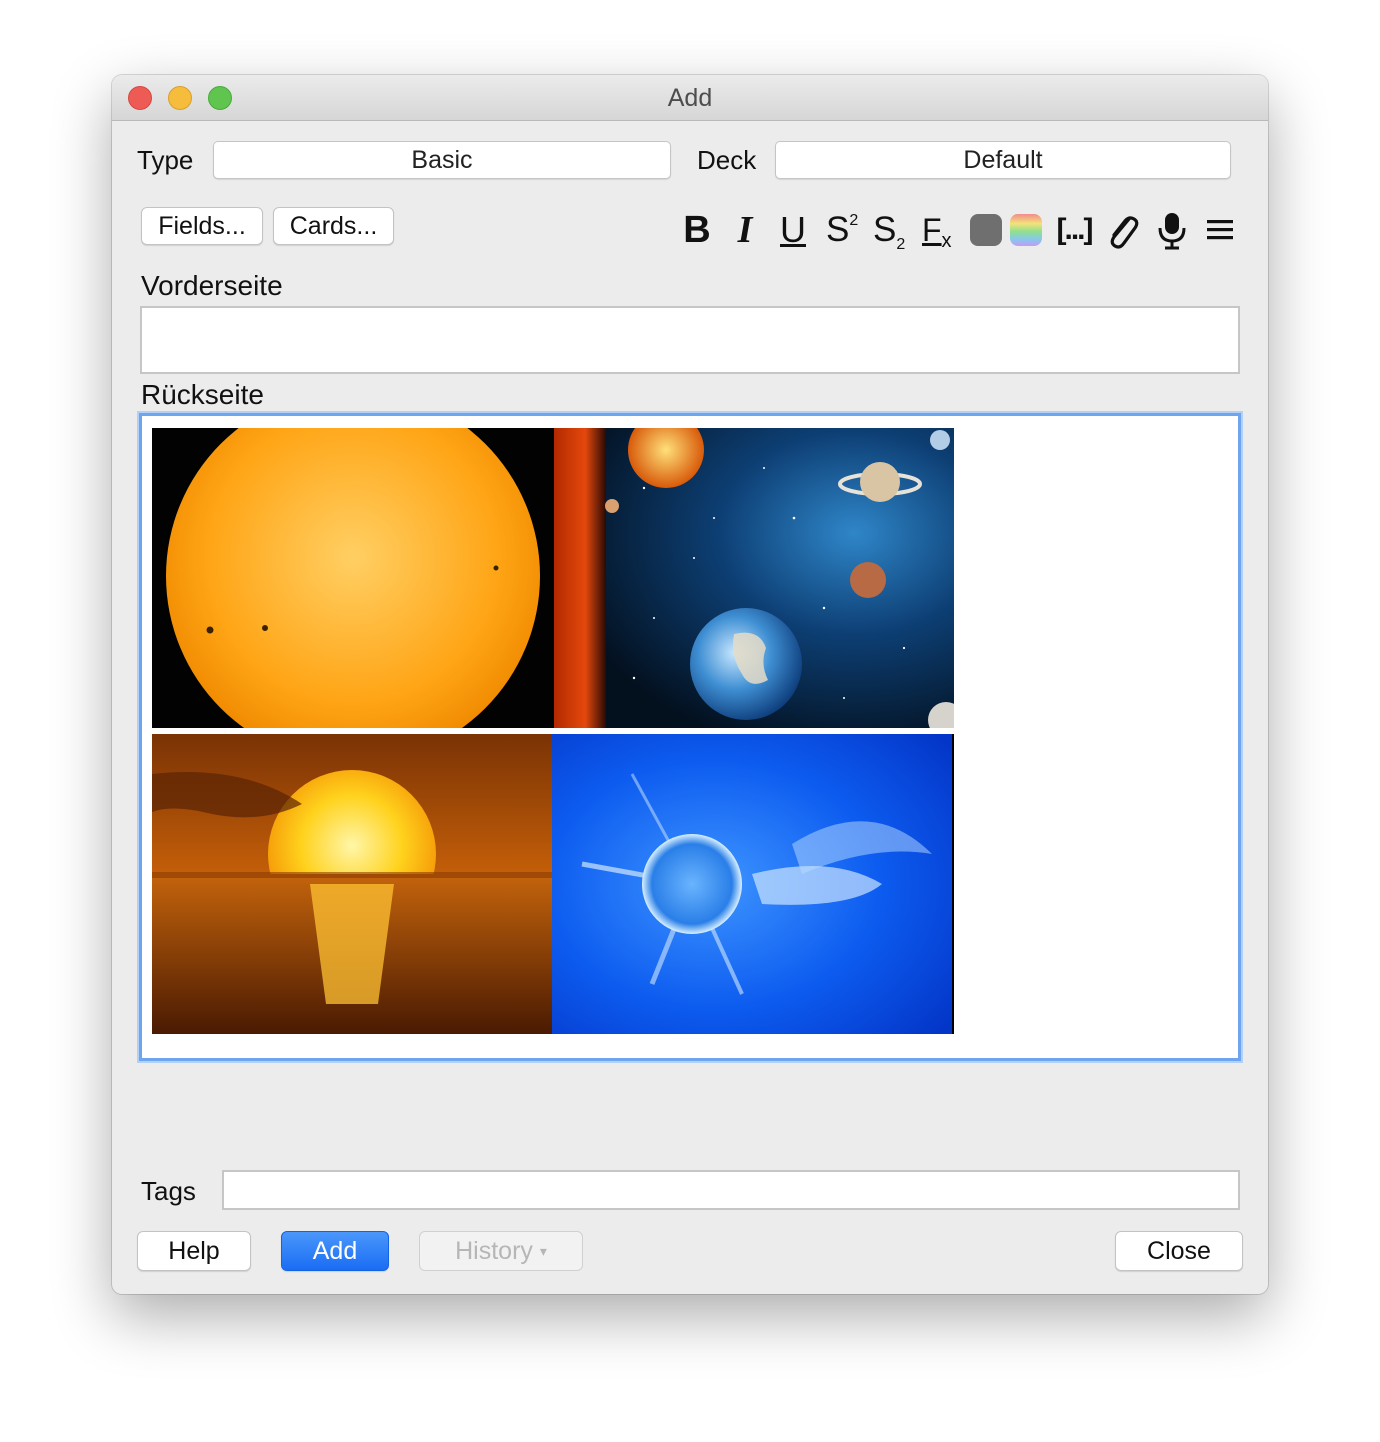 Image resolution: width=1380 pixels, height=1442 pixels. I want to click on history-label: History, so click(494, 1251).